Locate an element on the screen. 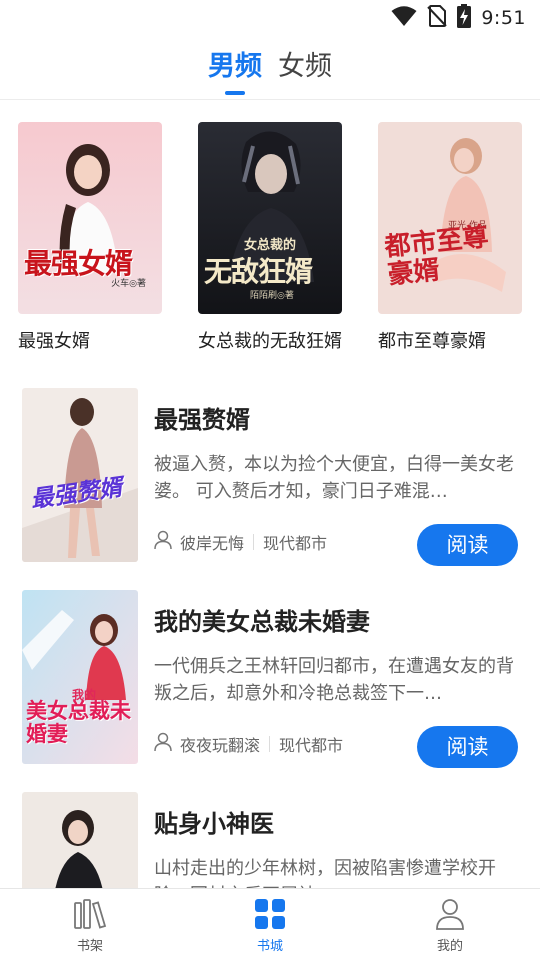  featured-book-title: 都市至尊豪婿 is located at coordinates (432, 341).